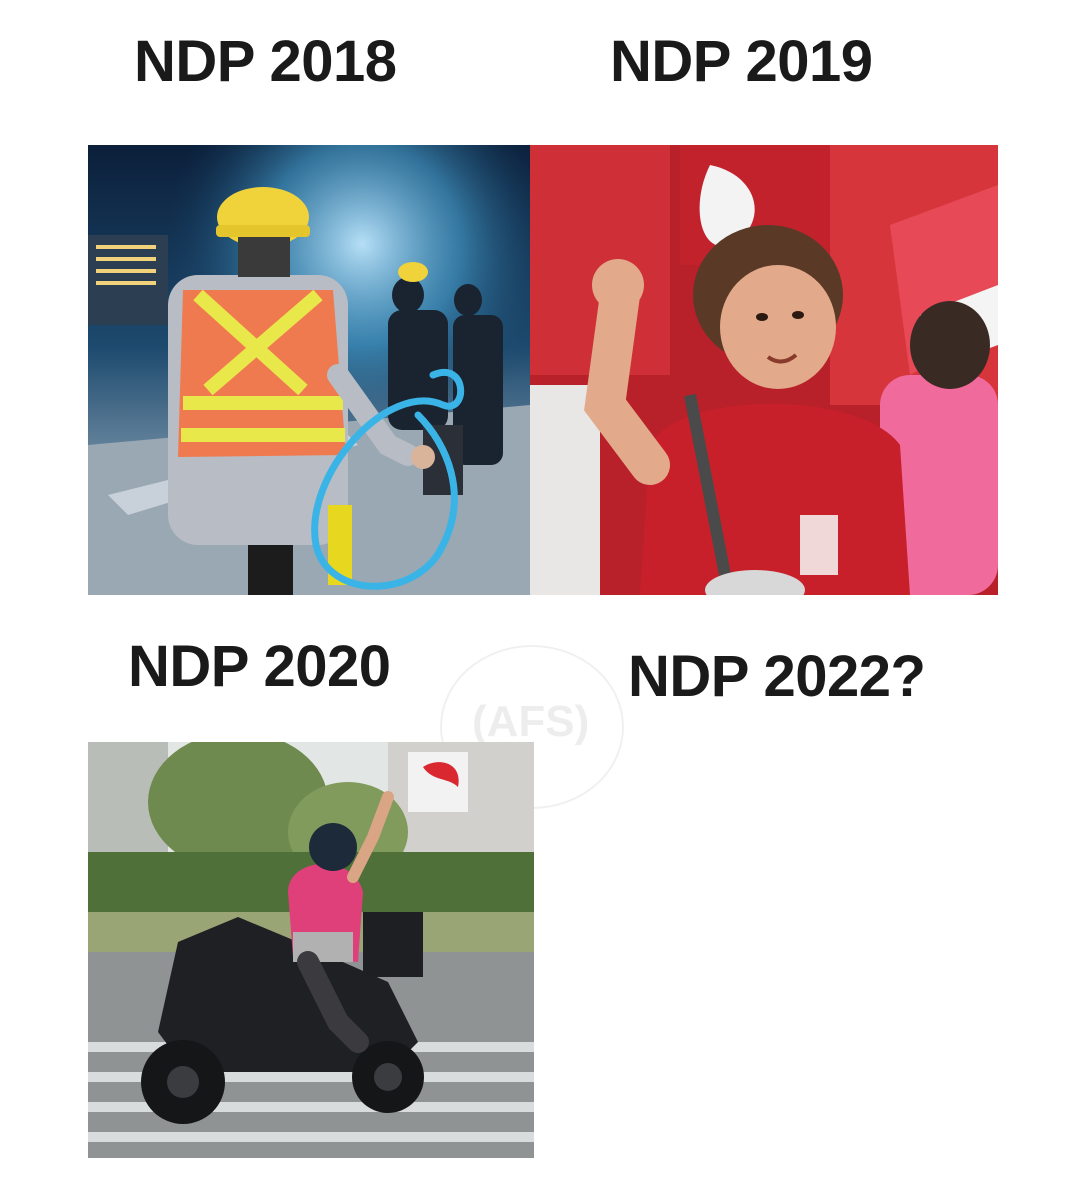 This screenshot has height=1178, width=1080. I want to click on caption-ndp-2020: NDP 2020, so click(259, 666).